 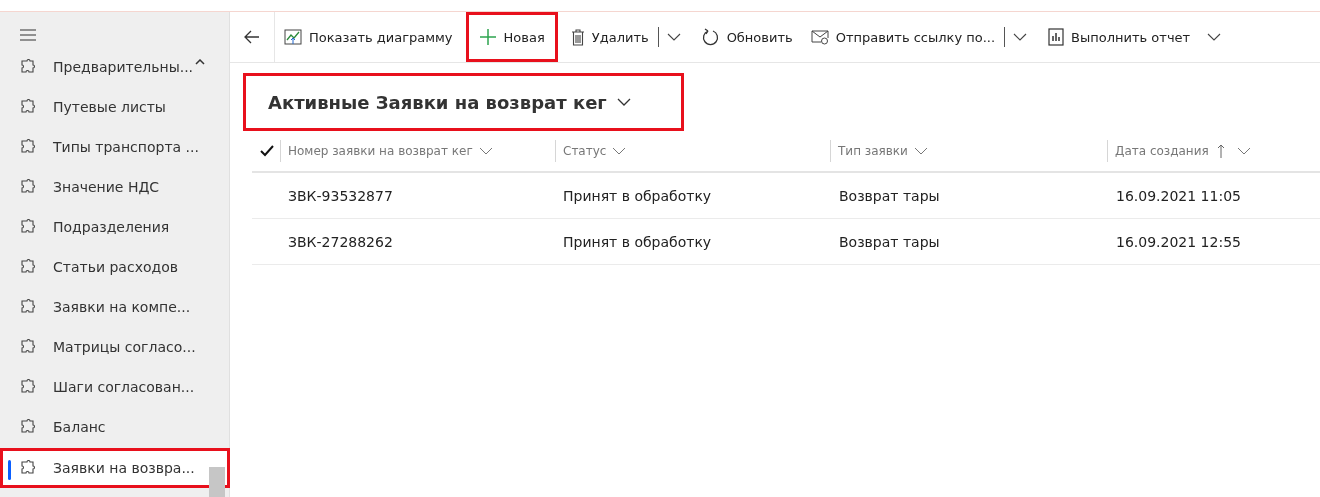 I want to click on view-selector: Активные Заявки на возврат кег, so click(x=463, y=102).